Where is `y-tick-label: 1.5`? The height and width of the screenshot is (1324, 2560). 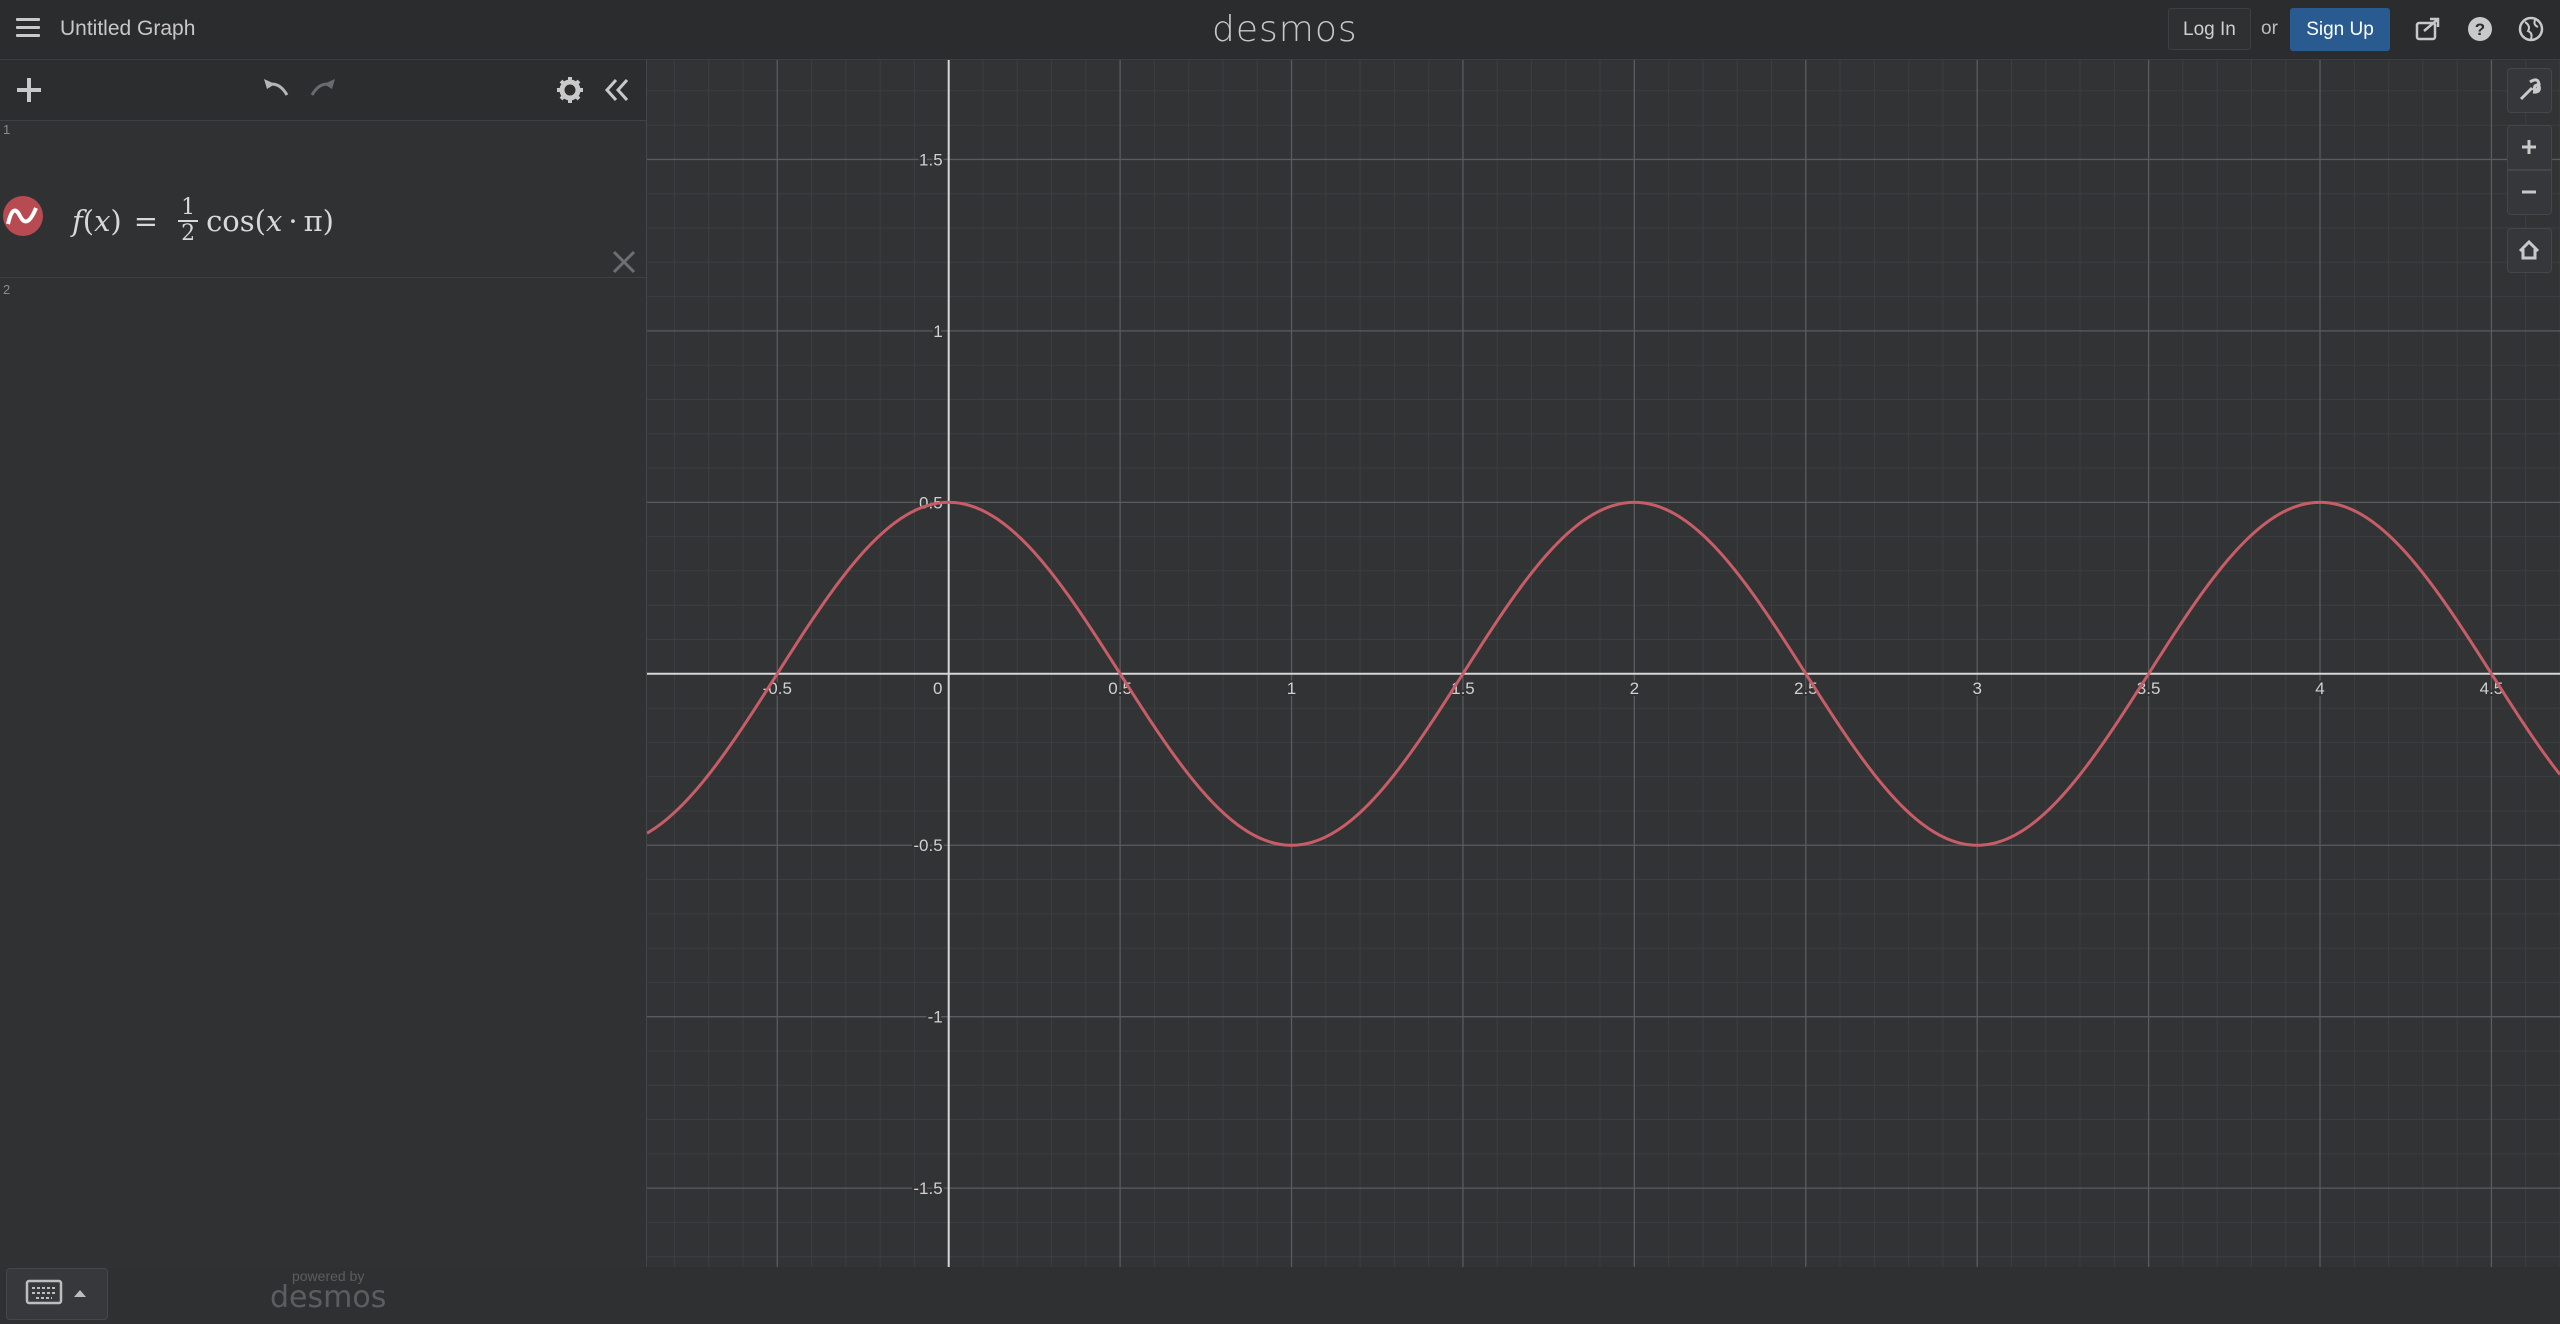
y-tick-label: 1.5 is located at coordinates (931, 159).